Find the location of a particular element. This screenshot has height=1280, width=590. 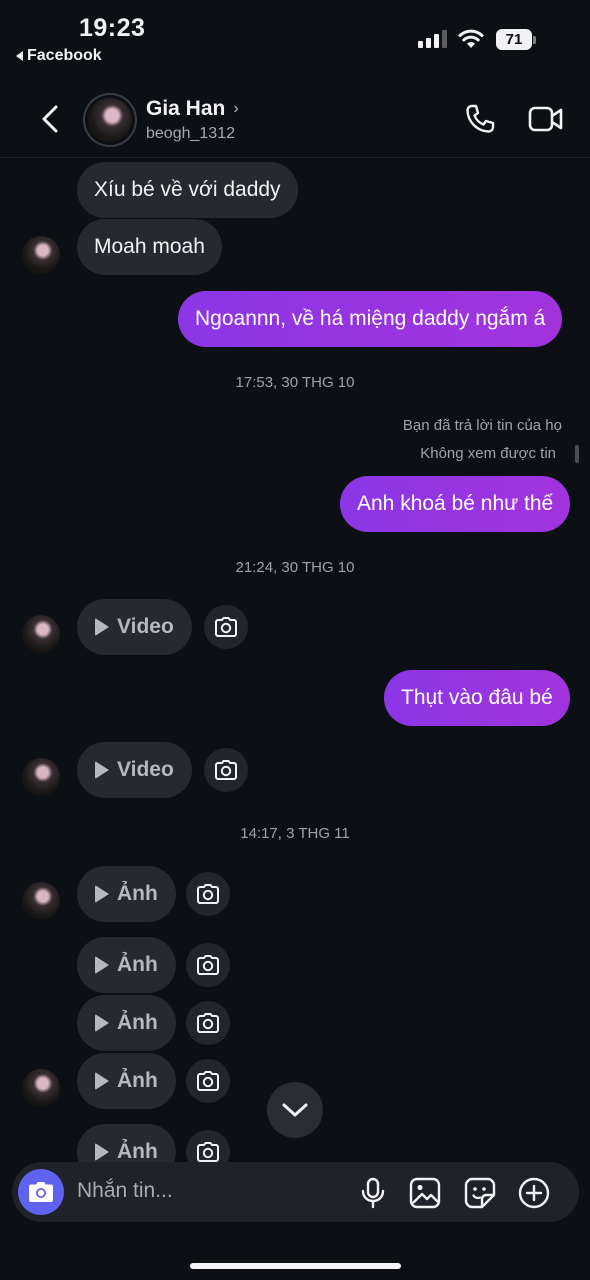

battery-level: 71 is located at coordinates (514, 39).